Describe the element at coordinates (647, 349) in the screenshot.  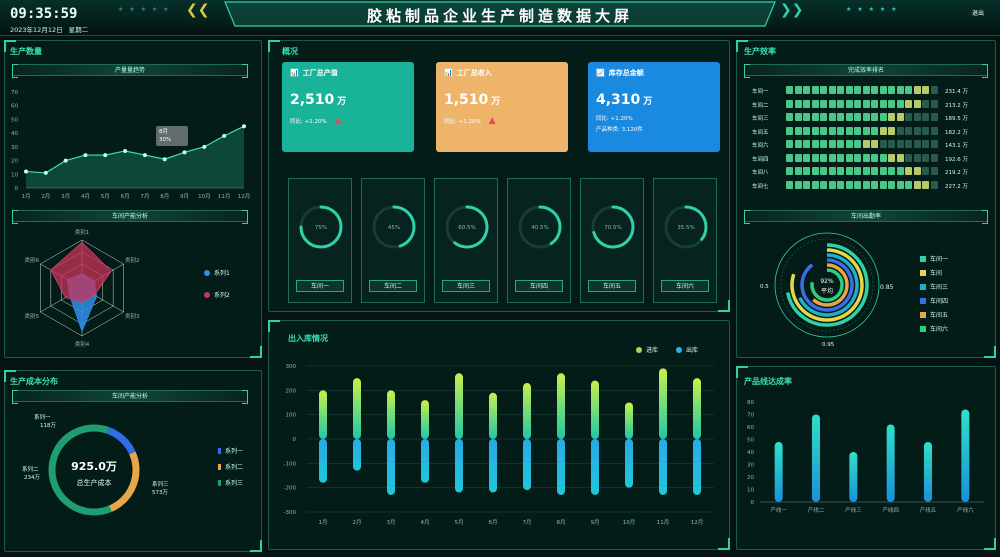
I see `inout-legend-in: 进库` at that location.